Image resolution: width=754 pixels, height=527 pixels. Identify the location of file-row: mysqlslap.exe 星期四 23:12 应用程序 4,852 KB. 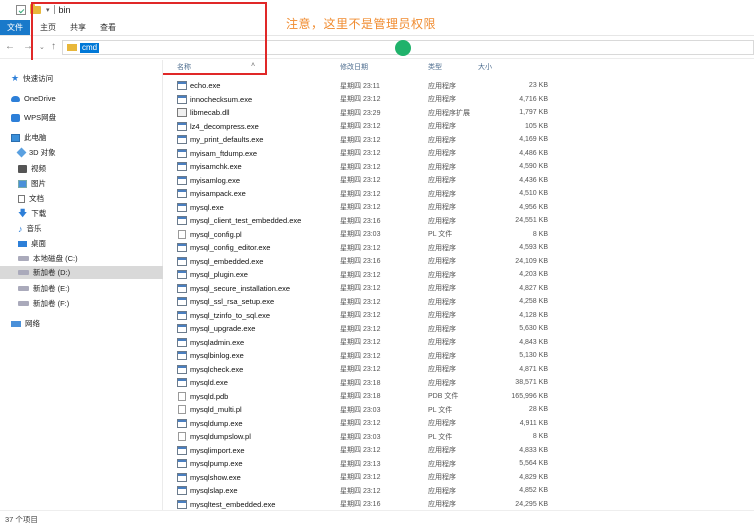
(364, 491).